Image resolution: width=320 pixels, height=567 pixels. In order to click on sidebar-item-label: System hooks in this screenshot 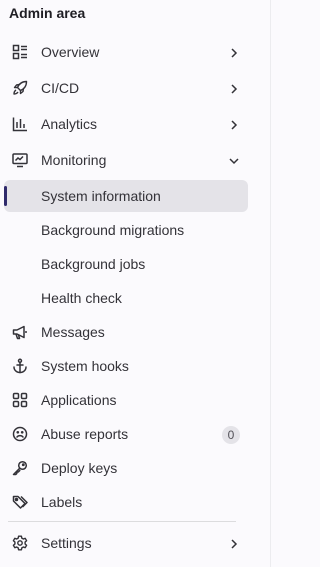, I will do `click(85, 366)`.